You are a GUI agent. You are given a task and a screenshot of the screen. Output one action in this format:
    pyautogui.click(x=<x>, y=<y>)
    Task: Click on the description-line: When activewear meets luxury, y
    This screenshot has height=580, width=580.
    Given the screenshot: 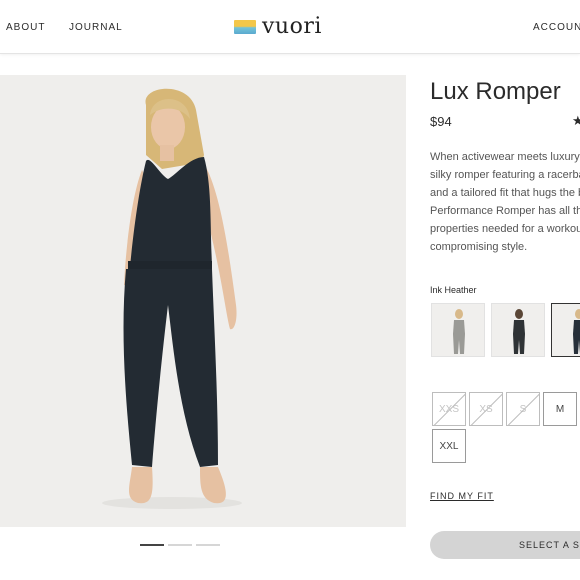 What is the action you would take?
    pyautogui.click(x=505, y=157)
    